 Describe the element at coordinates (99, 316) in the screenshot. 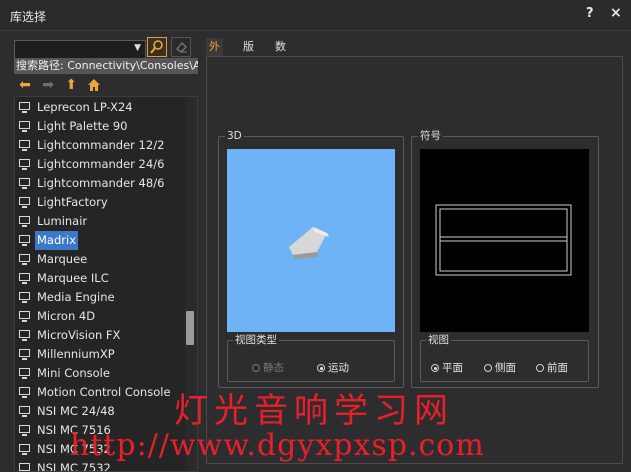

I see `list-item: Micron 4D` at that location.